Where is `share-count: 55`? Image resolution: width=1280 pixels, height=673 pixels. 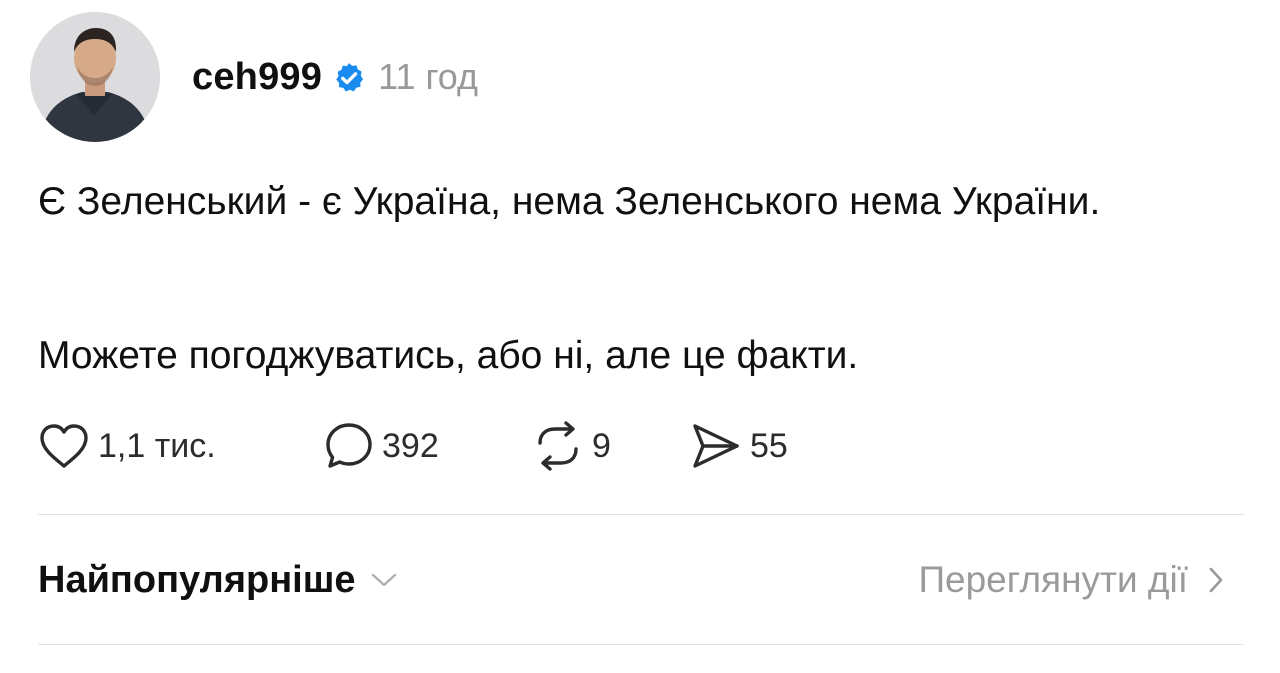 share-count: 55 is located at coordinates (769, 445).